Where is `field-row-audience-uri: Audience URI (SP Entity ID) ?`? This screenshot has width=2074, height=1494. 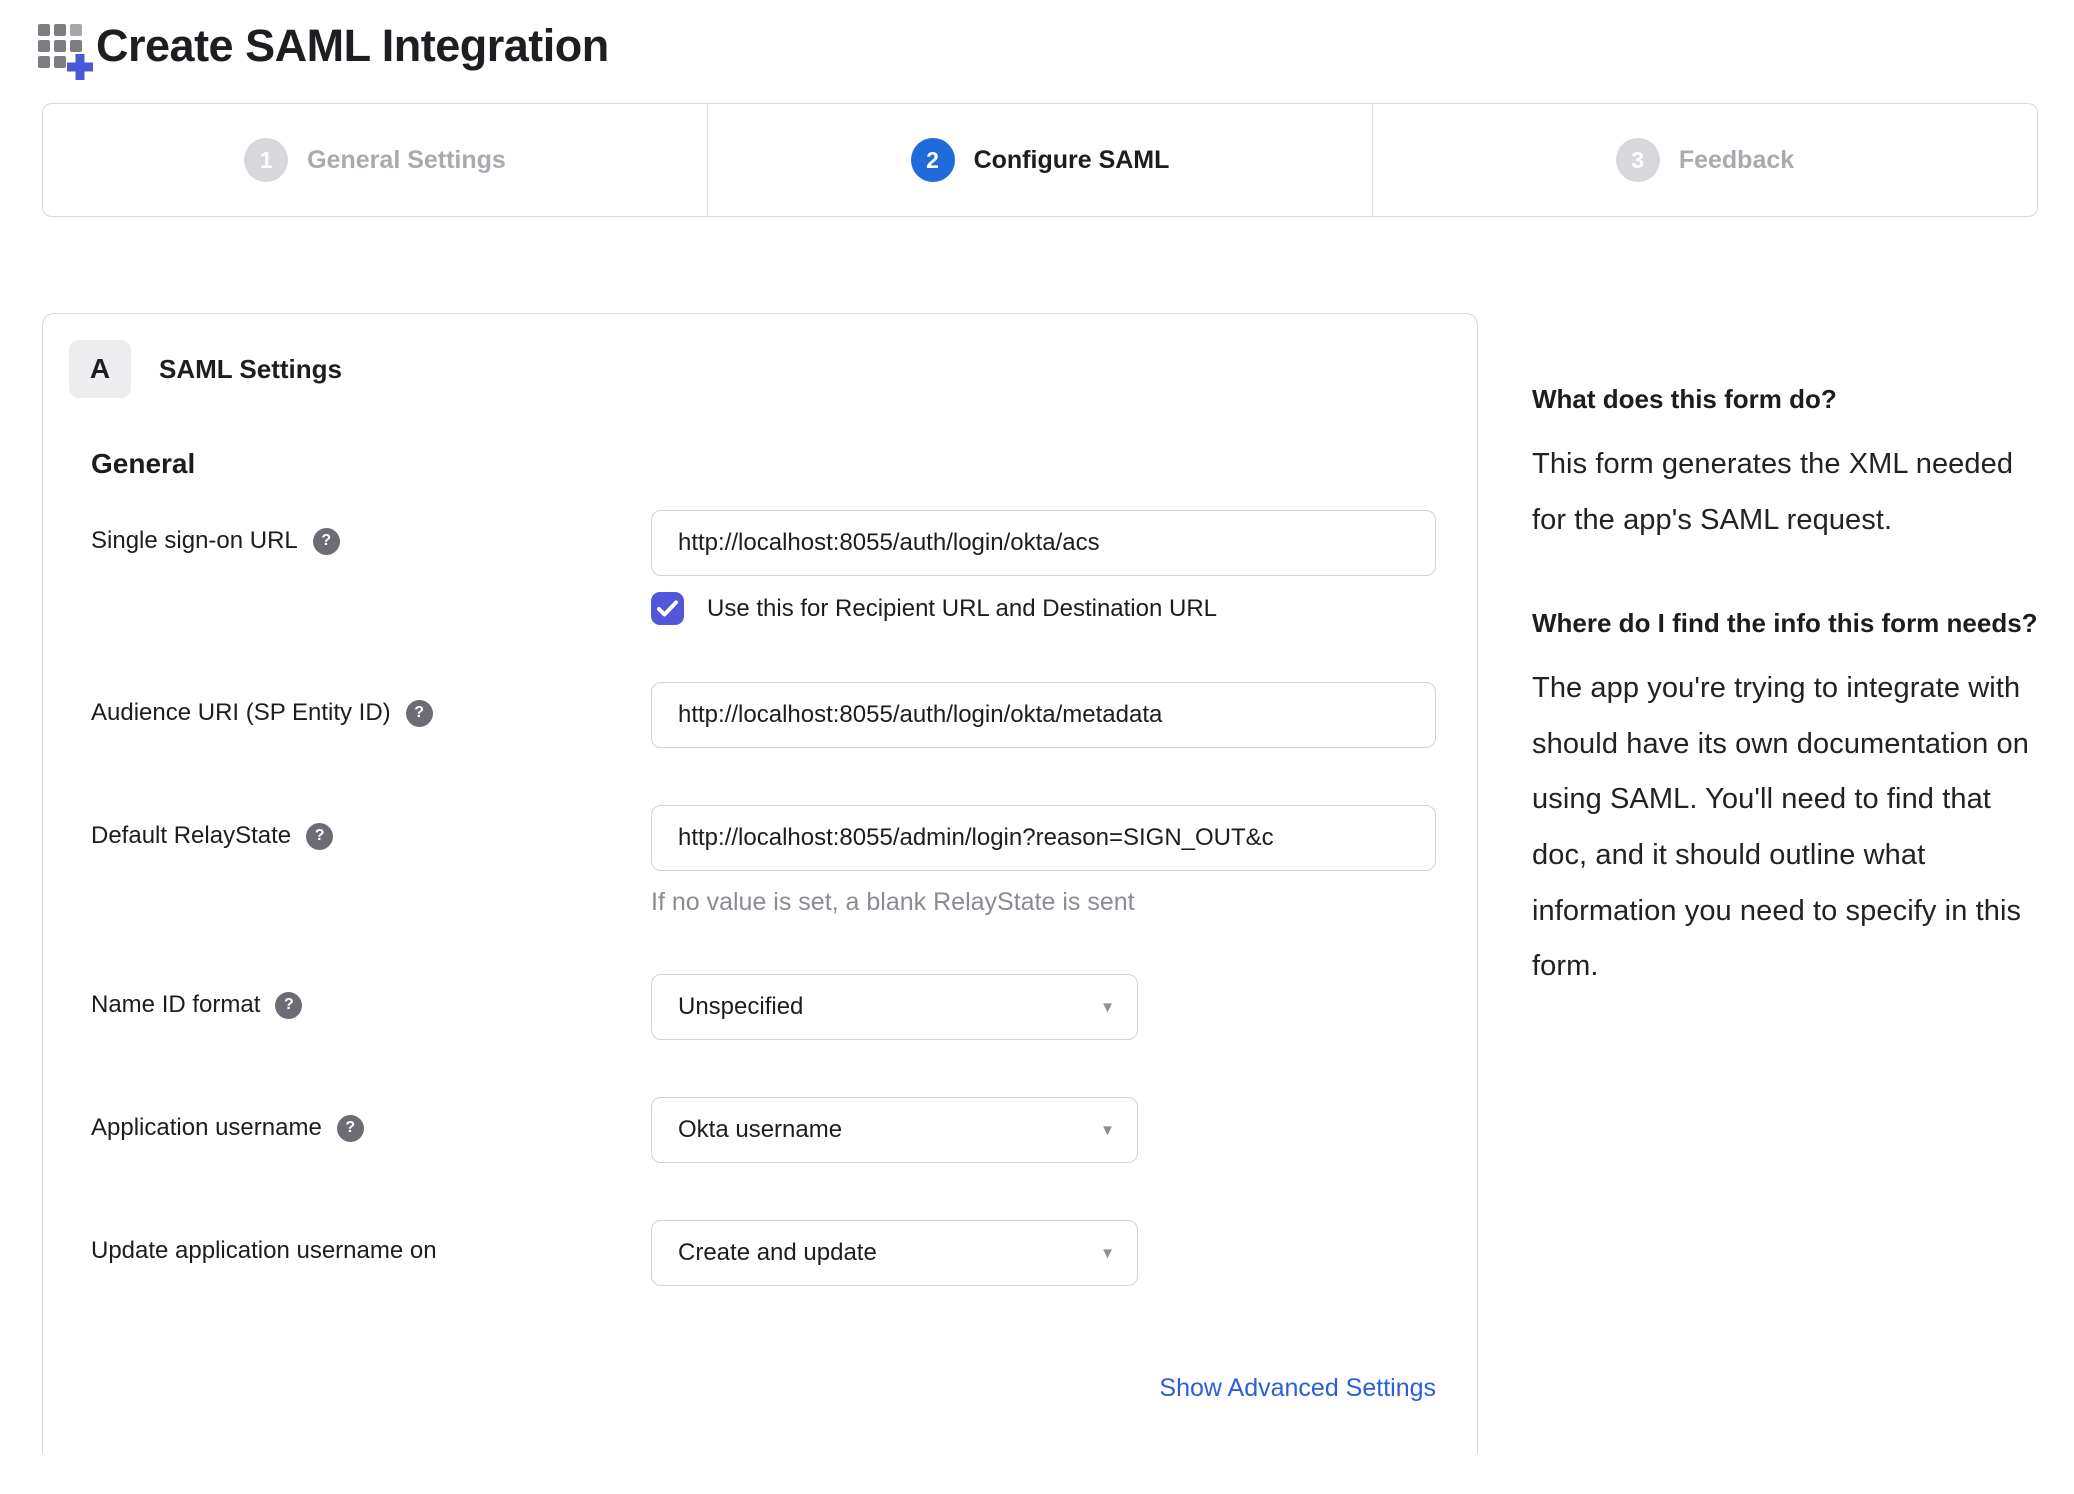
field-row-audience-uri: Audience URI (SP Entity ID) ? is located at coordinates (763, 715).